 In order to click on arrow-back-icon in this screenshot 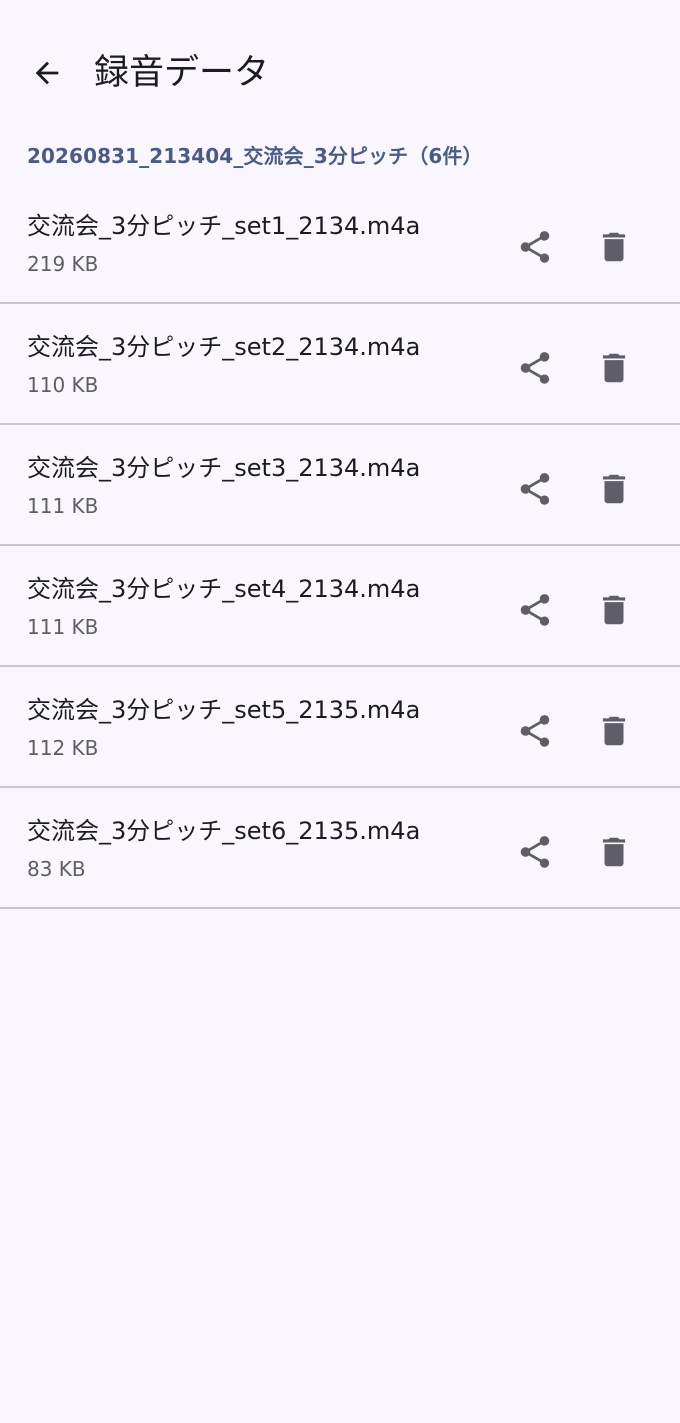, I will do `click(47, 73)`.